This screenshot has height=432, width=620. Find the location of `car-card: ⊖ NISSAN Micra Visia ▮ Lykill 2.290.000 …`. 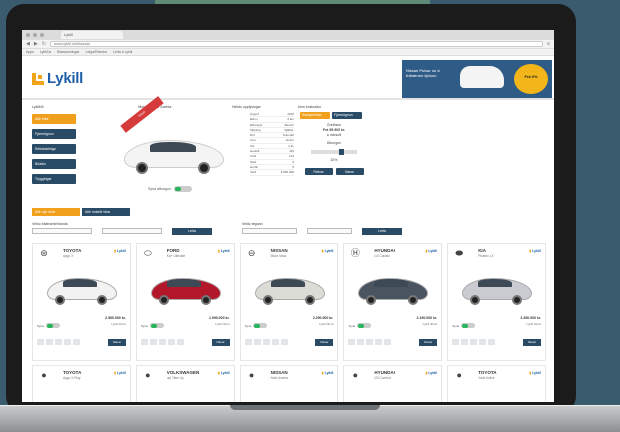

car-card: ⊖ NISSAN Micra Visia ▮ Lykill 2.290.000 … is located at coordinates (289, 302).